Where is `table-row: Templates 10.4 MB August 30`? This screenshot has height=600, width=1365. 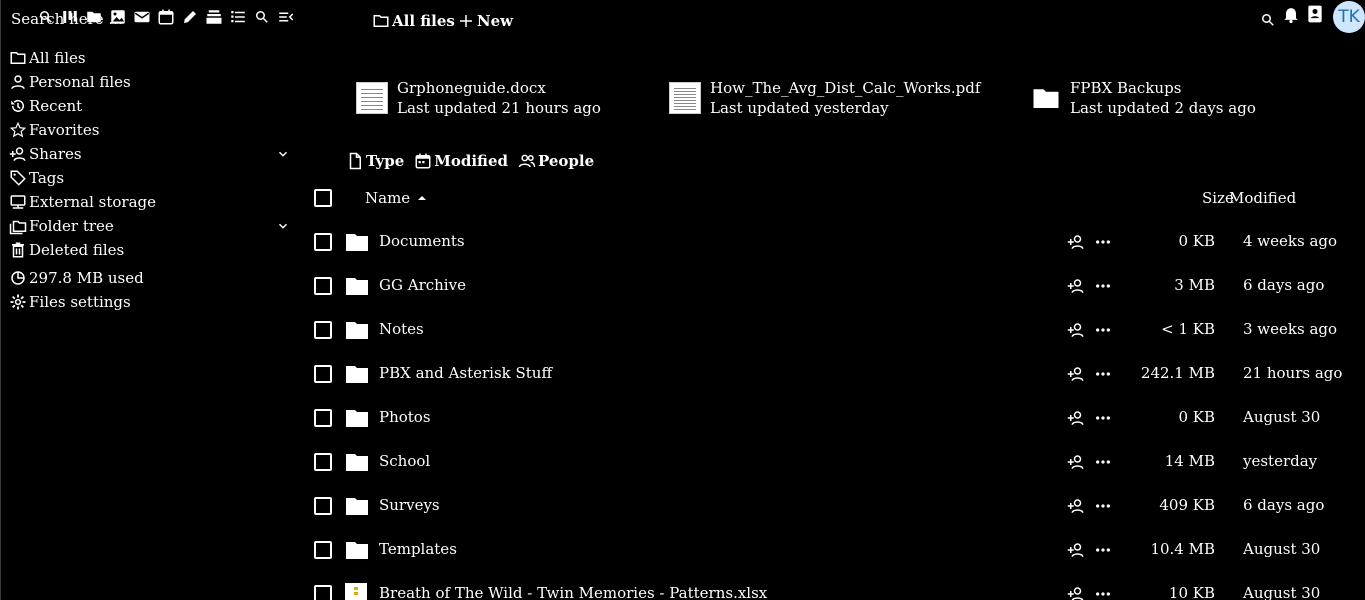 table-row: Templates 10.4 MB August 30 is located at coordinates (831, 550).